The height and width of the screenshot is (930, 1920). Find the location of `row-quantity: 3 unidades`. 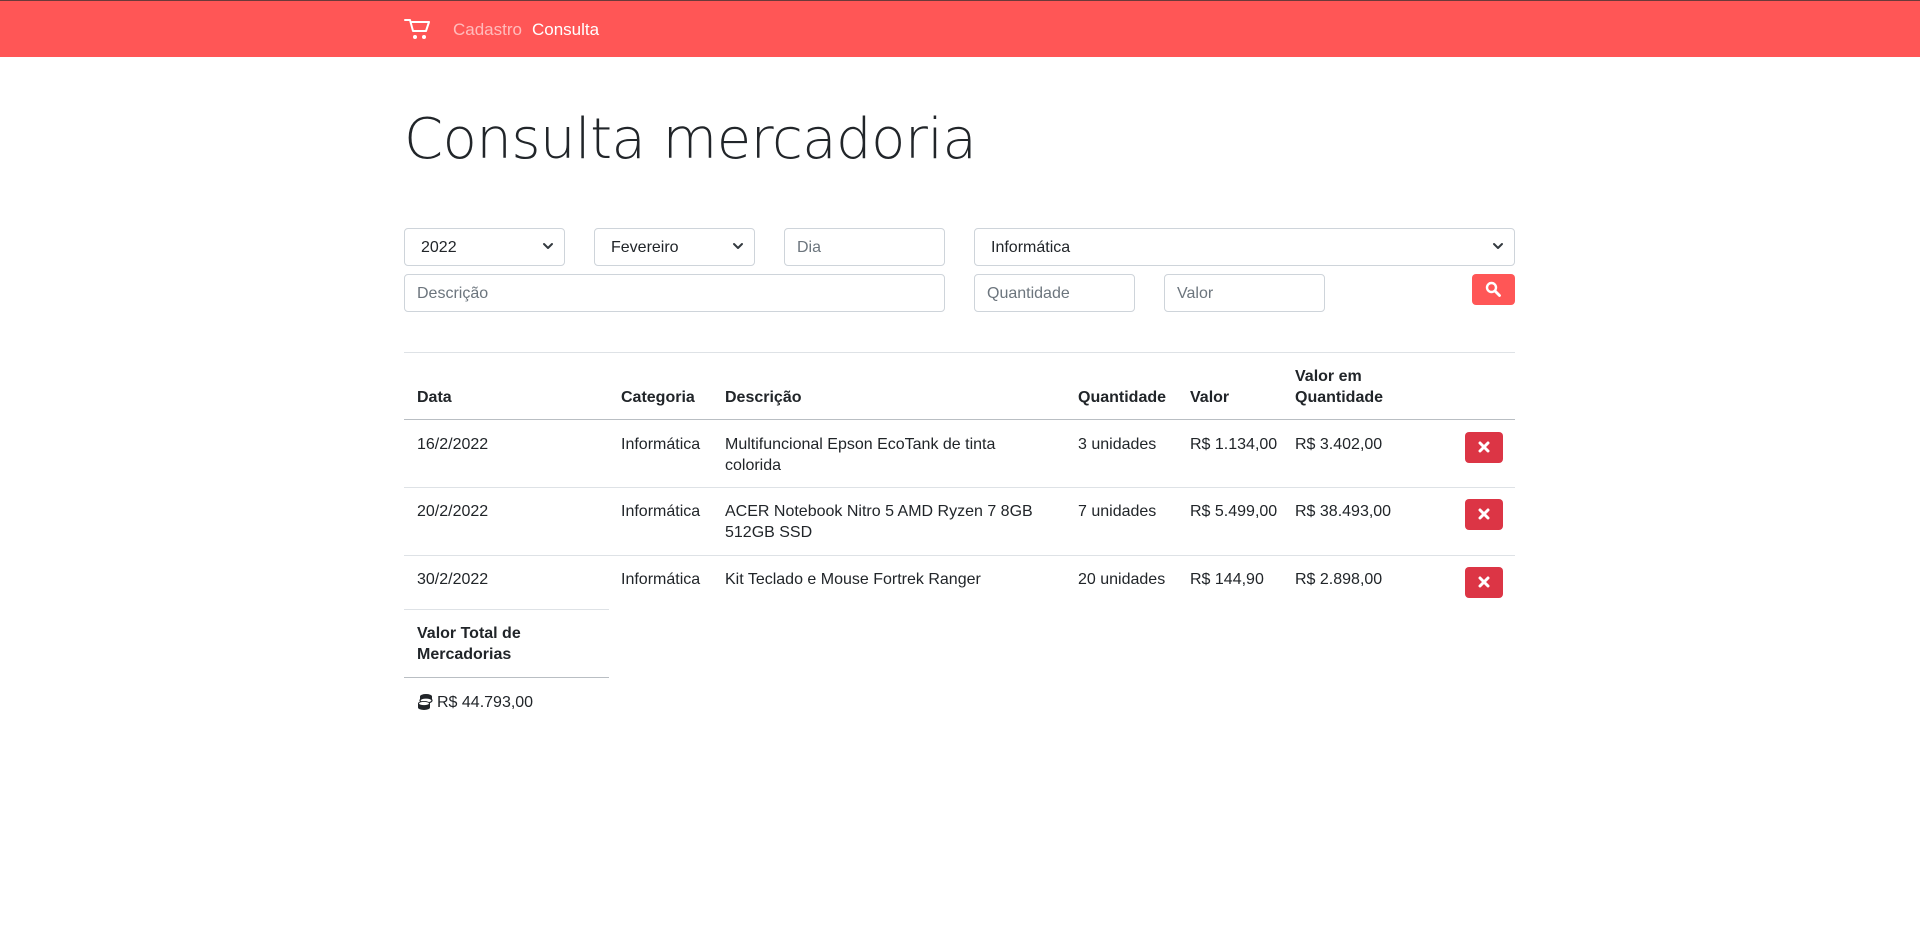

row-quantity: 3 unidades is located at coordinates (1117, 444).